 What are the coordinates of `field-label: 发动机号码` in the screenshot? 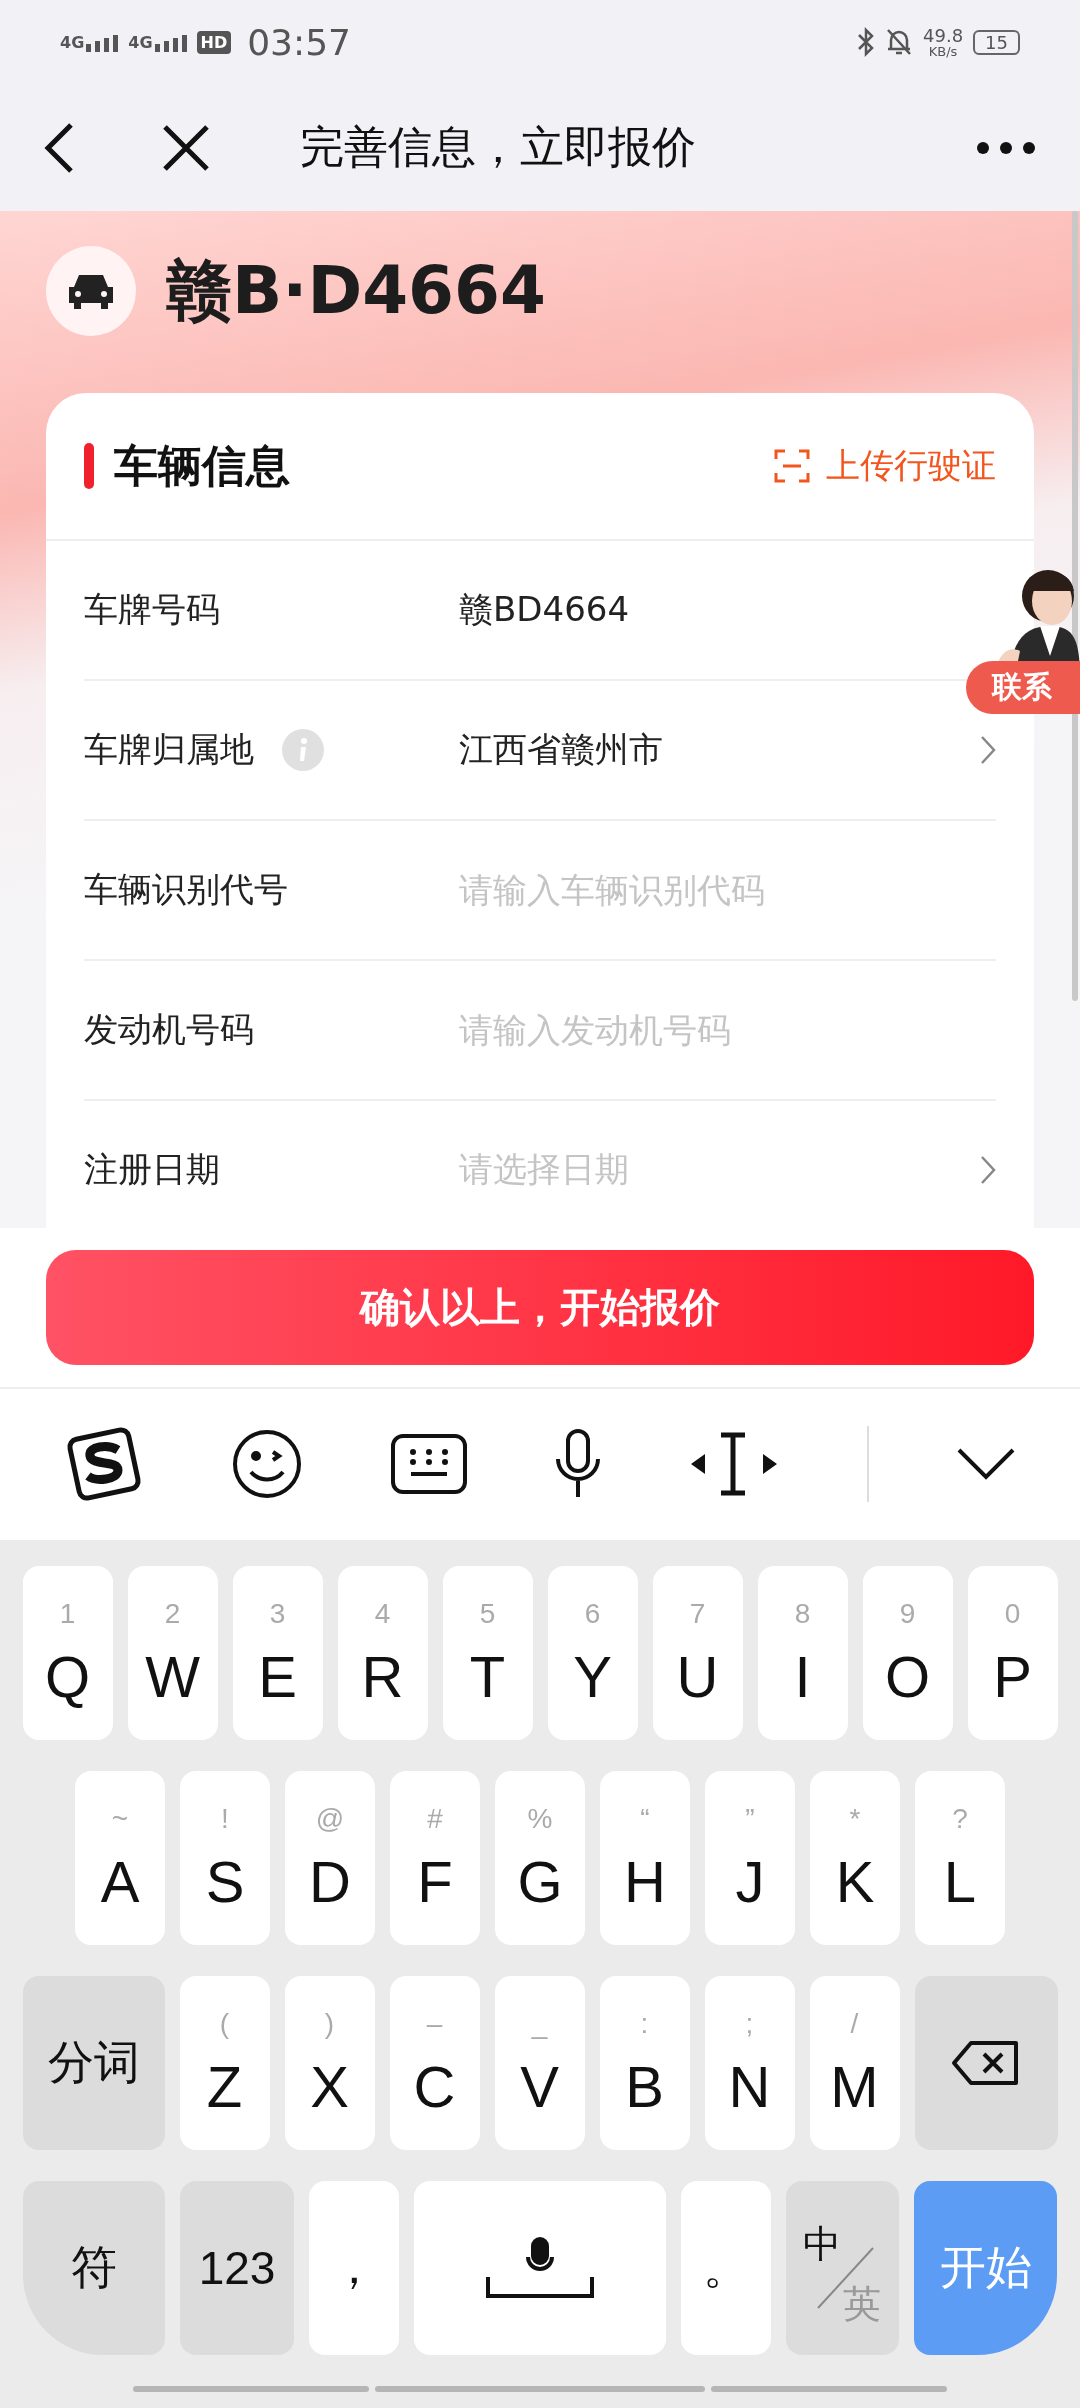 It's located at (169, 1030).